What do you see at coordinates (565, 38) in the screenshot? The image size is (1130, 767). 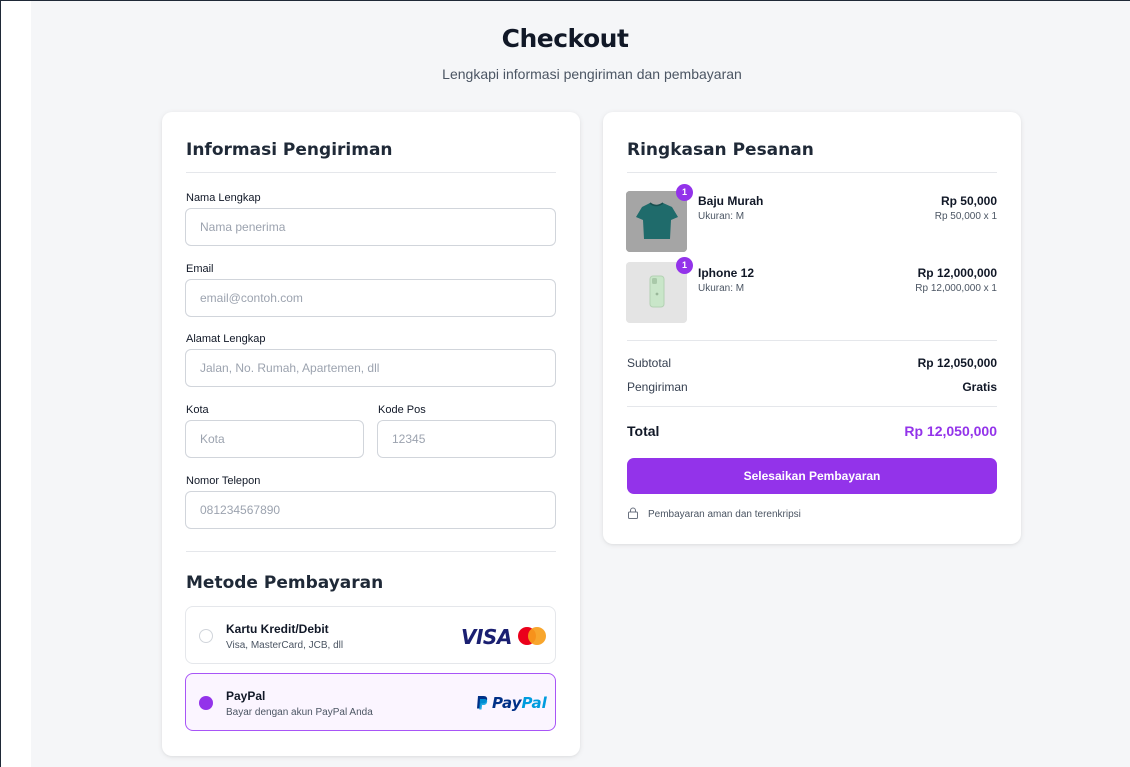 I see `page-title: Checkout` at bounding box center [565, 38].